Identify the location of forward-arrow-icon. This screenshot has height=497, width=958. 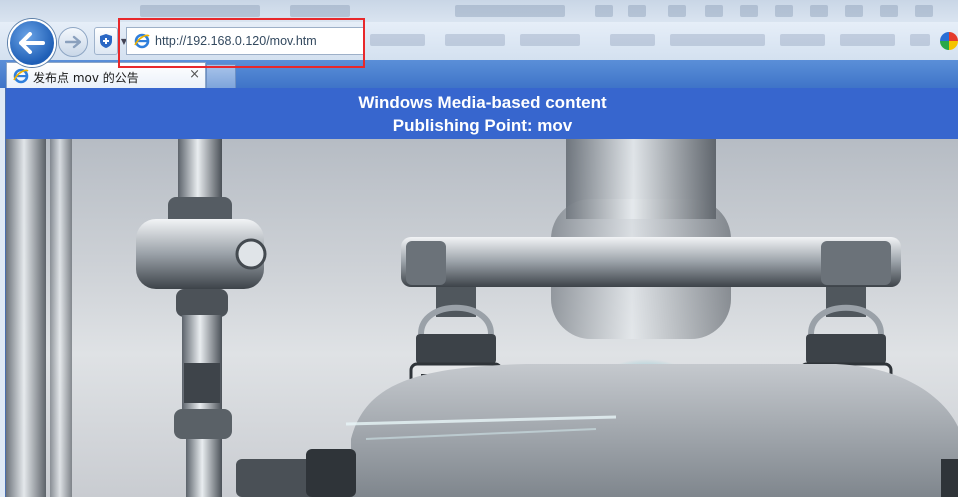
(73, 42).